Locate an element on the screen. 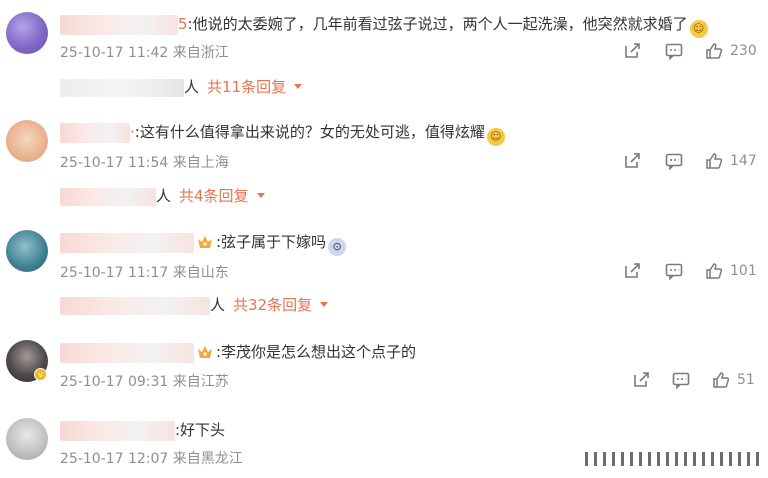 This screenshot has height=478, width=768. comment-text: :好下头 is located at coordinates (200, 430).